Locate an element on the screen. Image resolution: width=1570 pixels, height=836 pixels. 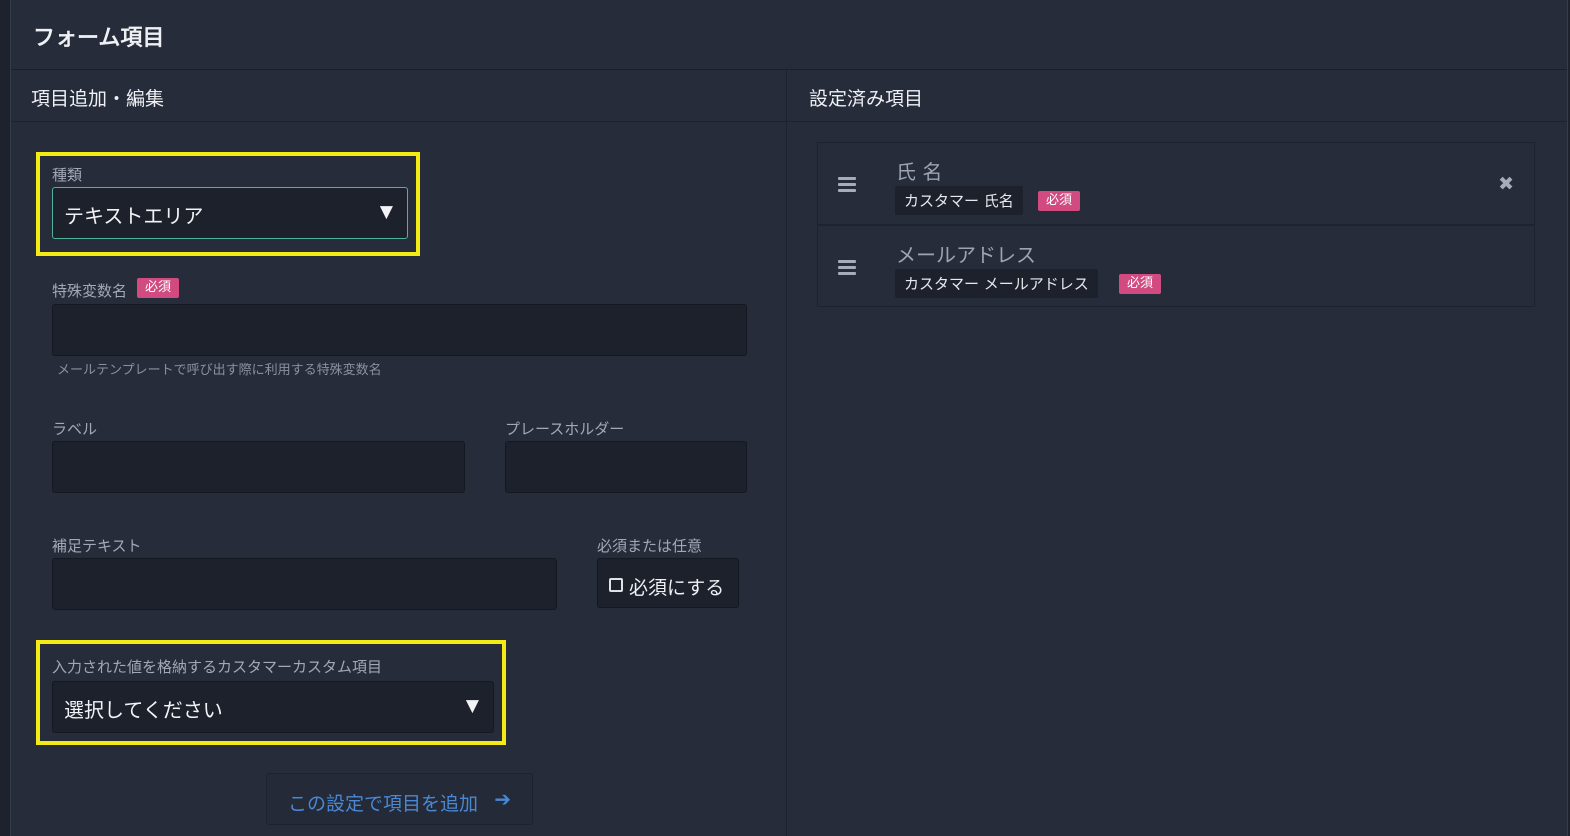
configured-item: メールアドレス カスタマー メールアドレス 必須 is located at coordinates (1176, 266).